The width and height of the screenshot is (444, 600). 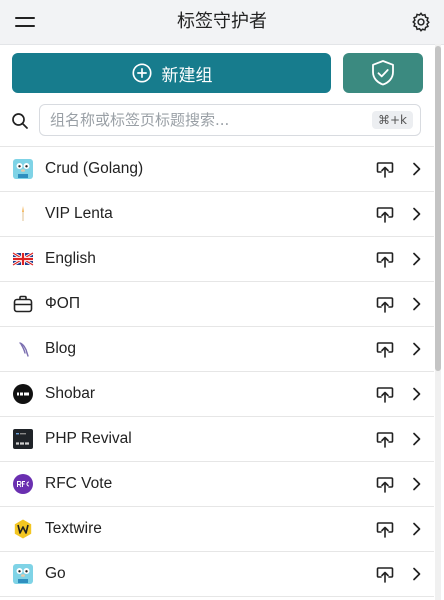 I want to click on lenta-icon, so click(x=23, y=213).